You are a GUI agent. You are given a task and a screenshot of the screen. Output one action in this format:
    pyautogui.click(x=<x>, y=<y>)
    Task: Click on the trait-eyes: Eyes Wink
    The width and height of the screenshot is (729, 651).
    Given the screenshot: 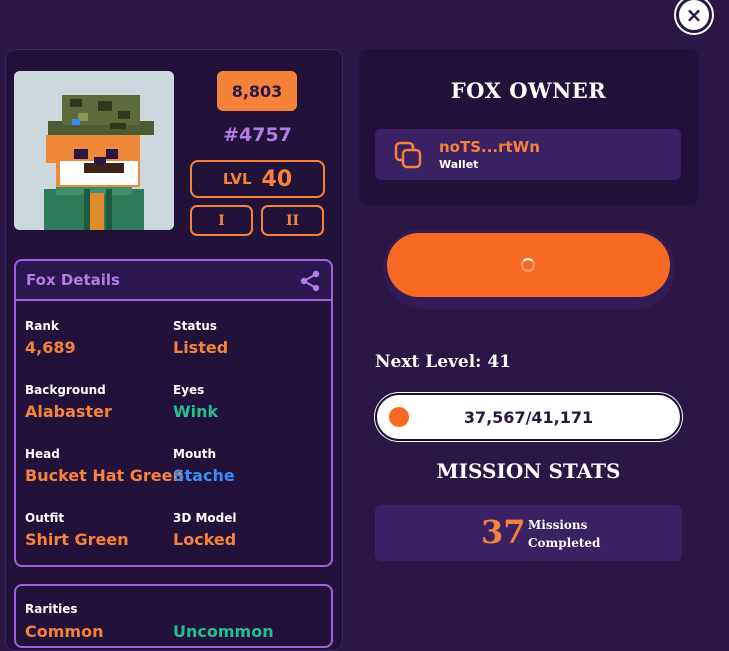 What is the action you would take?
    pyautogui.click(x=195, y=402)
    